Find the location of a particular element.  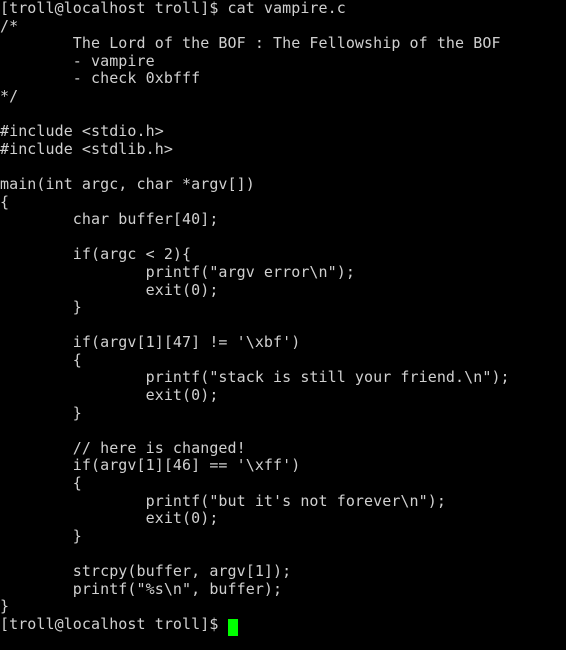

shell-prompt: [troll@localhost troll]$ is located at coordinates (114, 623).